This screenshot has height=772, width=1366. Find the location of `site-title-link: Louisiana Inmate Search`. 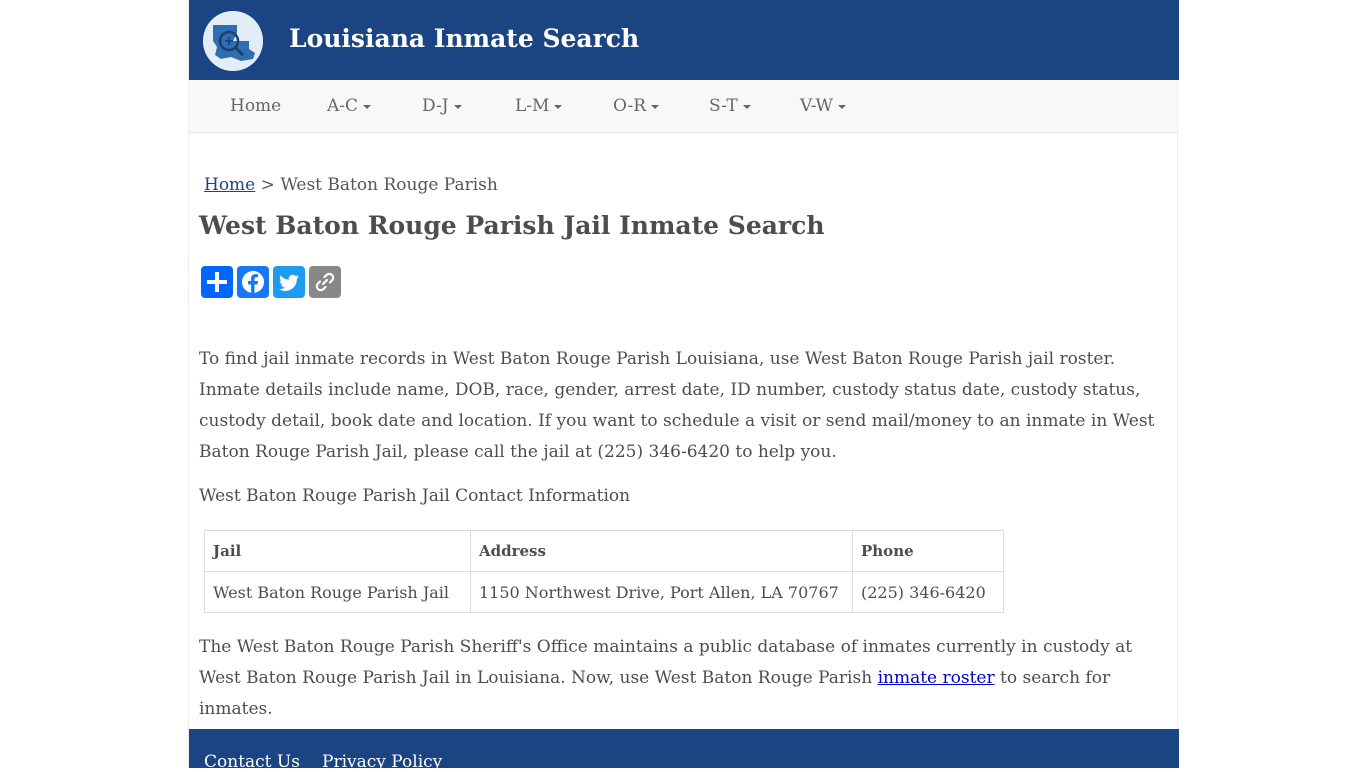

site-title-link: Louisiana Inmate Search is located at coordinates (464, 38).